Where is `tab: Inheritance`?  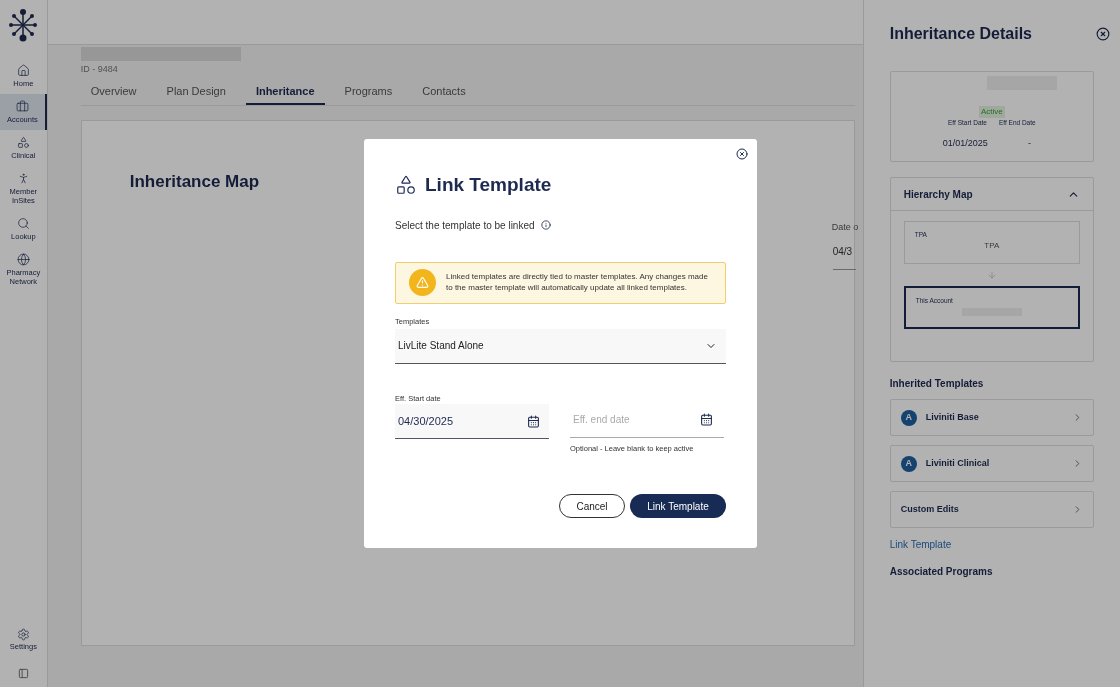
tab: Inheritance is located at coordinates (285, 93).